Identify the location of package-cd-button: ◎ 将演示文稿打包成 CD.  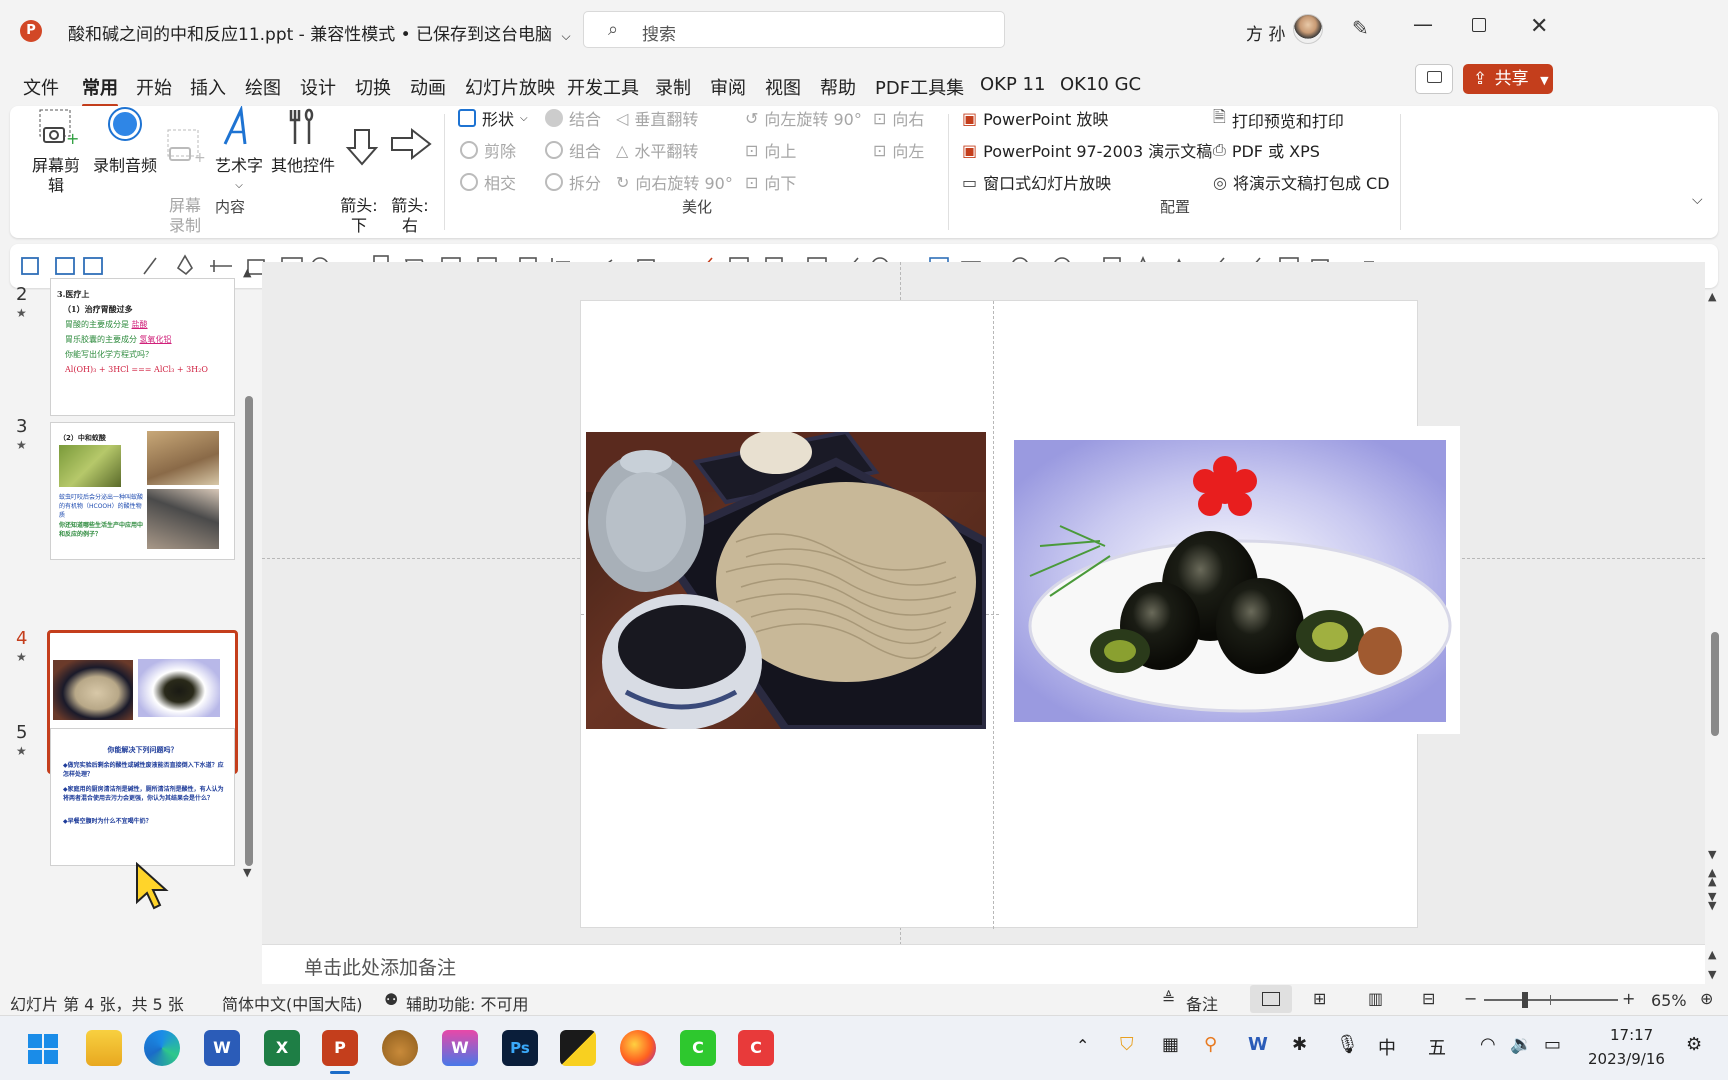
(1301, 182).